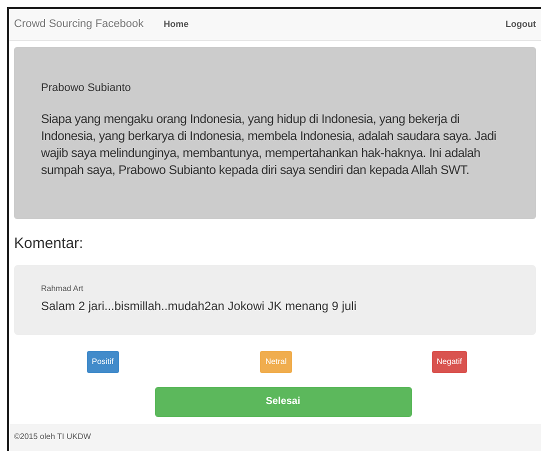 The height and width of the screenshot is (451, 541). I want to click on logout-link: Logout, so click(521, 25).